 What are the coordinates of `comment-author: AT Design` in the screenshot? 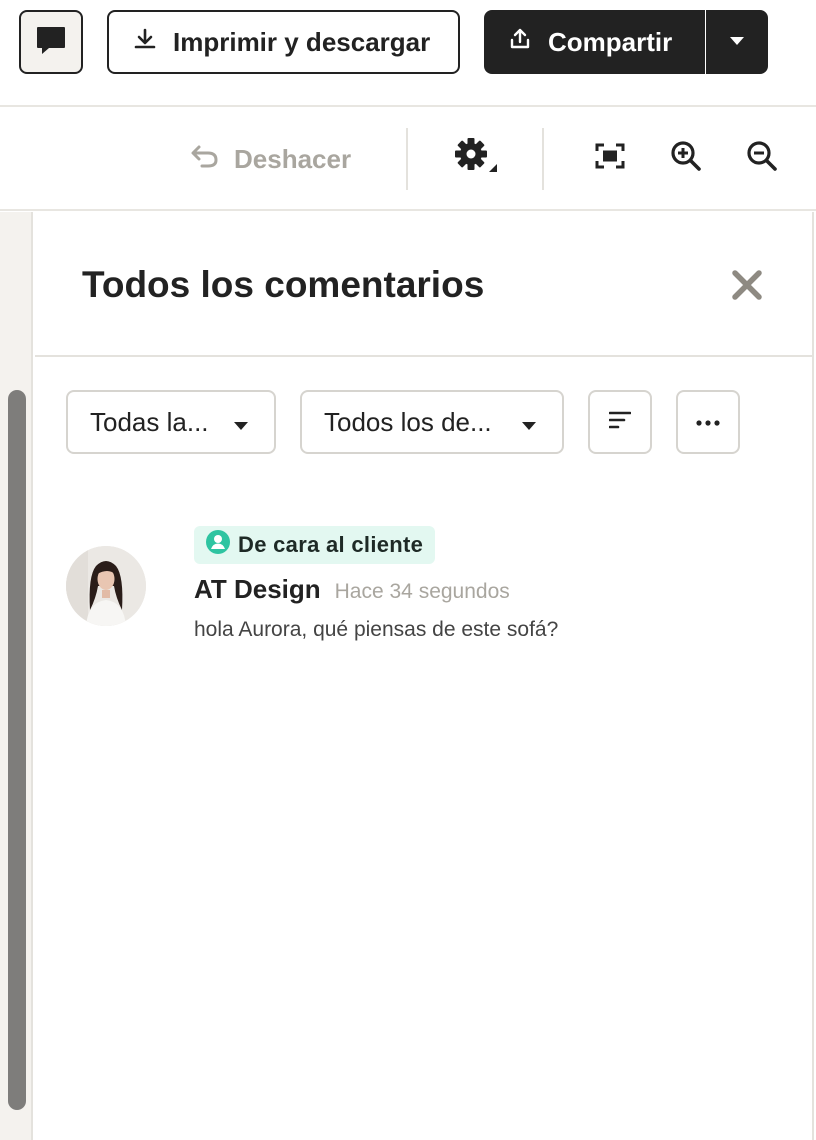 It's located at (257, 589).